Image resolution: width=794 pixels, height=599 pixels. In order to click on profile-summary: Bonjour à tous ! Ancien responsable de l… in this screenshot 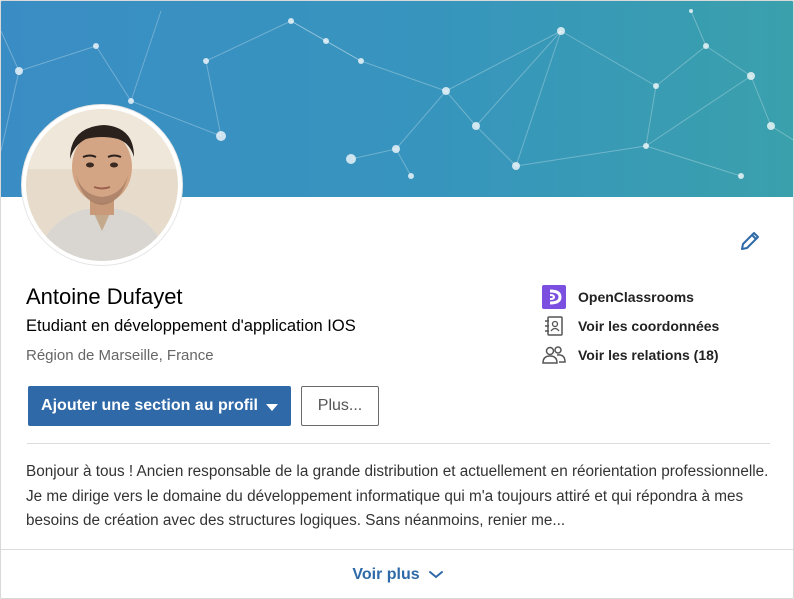, I will do `click(397, 496)`.